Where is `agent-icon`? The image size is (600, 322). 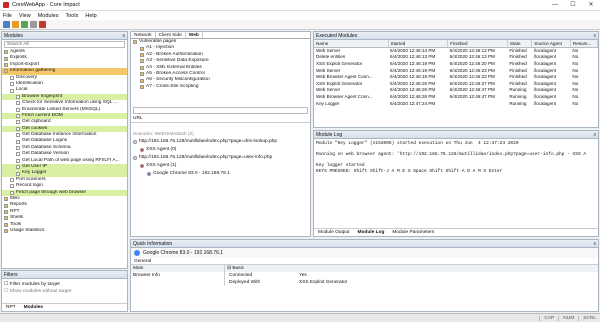 agent-icon is located at coordinates (135, 158).